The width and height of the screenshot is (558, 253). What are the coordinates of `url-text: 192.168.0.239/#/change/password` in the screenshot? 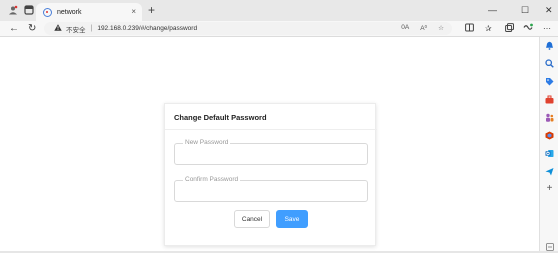 It's located at (147, 28).